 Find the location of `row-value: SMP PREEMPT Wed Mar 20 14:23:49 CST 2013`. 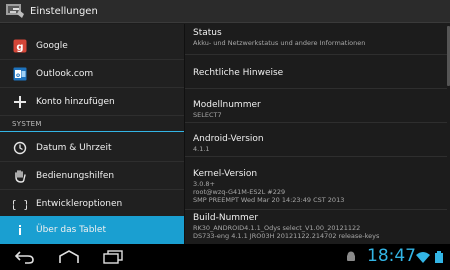

row-value: SMP PREEMPT Wed Mar 20 14:23:49 CST 2013 is located at coordinates (269, 200).